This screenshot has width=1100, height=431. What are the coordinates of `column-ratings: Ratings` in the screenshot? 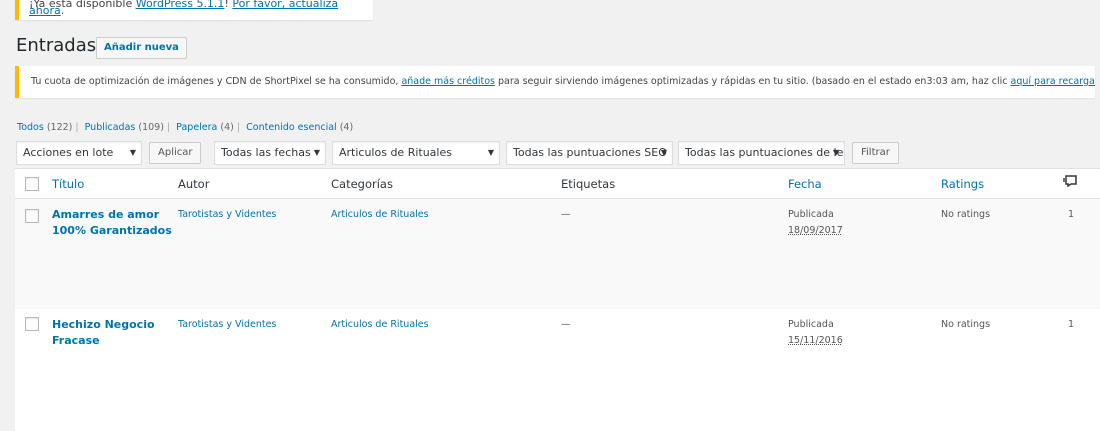 It's located at (962, 184).